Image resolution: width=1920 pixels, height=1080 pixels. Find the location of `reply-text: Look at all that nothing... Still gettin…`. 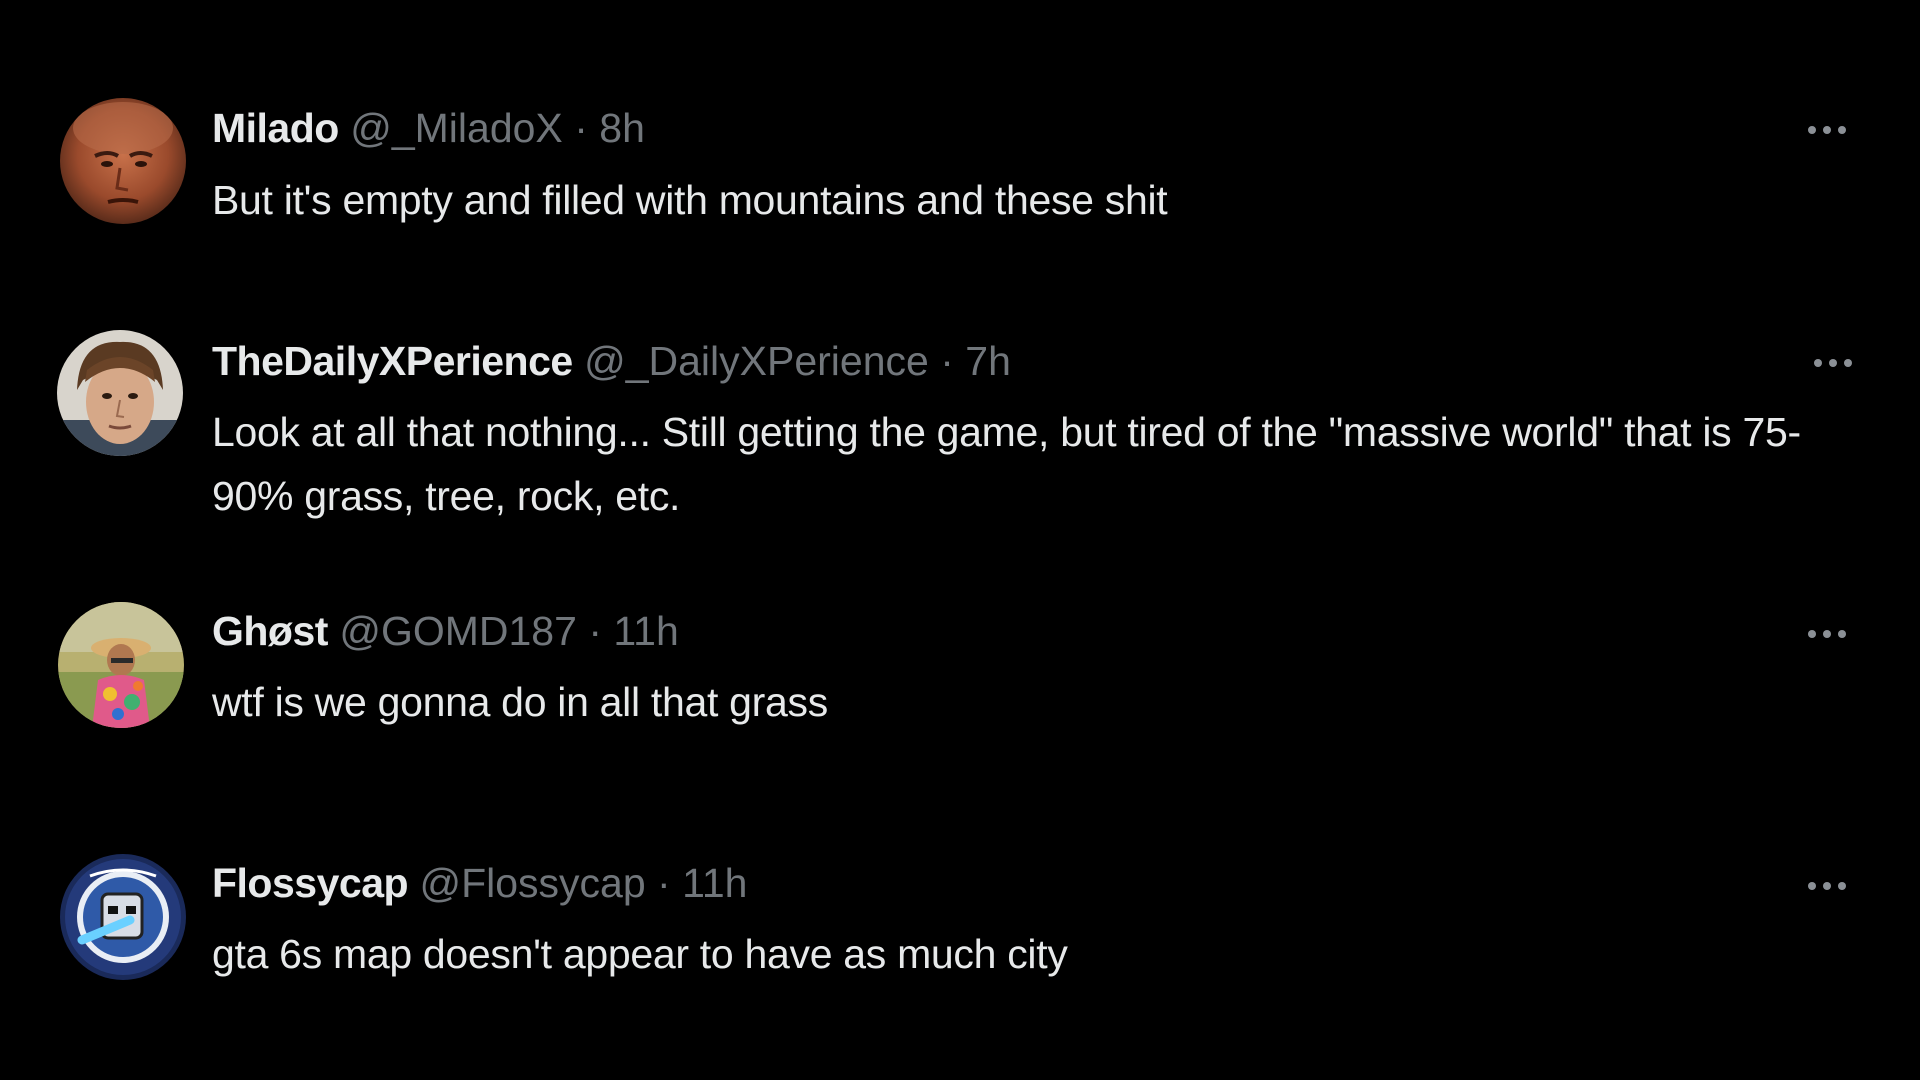

reply-text: Look at all that nothing... Still gettin… is located at coordinates (1006, 464).